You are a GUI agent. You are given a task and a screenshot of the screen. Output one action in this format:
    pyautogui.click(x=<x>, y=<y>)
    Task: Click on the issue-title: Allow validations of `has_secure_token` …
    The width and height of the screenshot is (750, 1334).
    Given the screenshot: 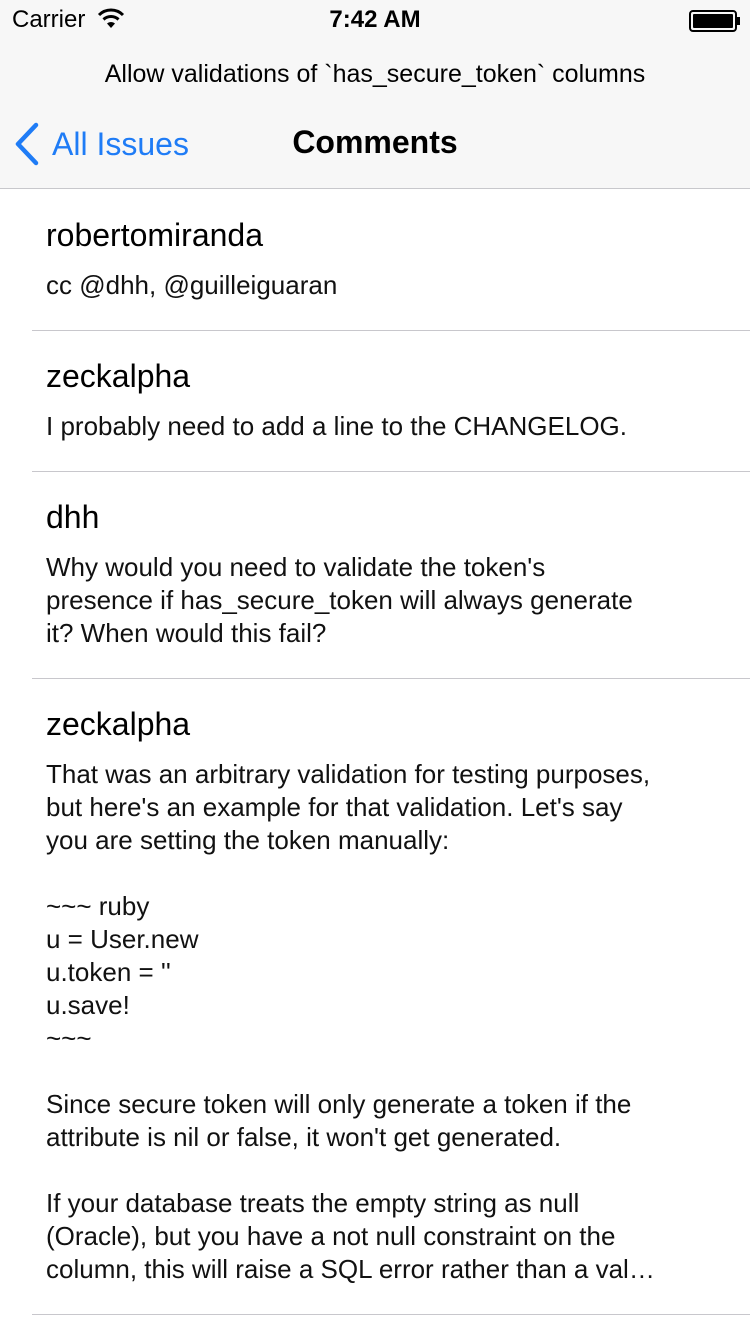 What is the action you would take?
    pyautogui.click(x=375, y=74)
    